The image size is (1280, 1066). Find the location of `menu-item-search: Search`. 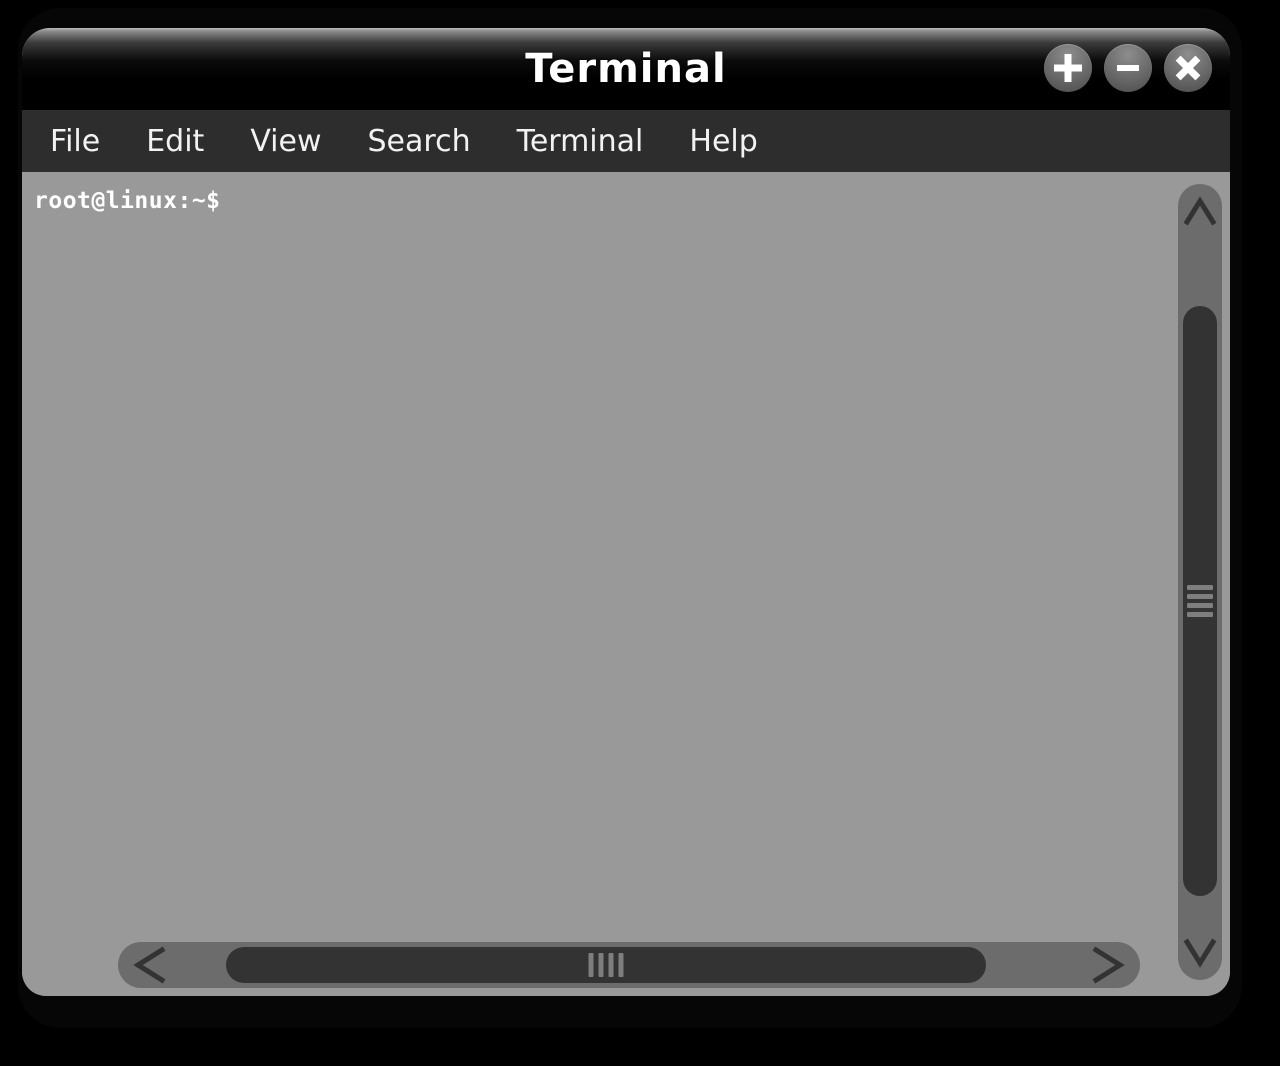

menu-item-search: Search is located at coordinates (419, 141).